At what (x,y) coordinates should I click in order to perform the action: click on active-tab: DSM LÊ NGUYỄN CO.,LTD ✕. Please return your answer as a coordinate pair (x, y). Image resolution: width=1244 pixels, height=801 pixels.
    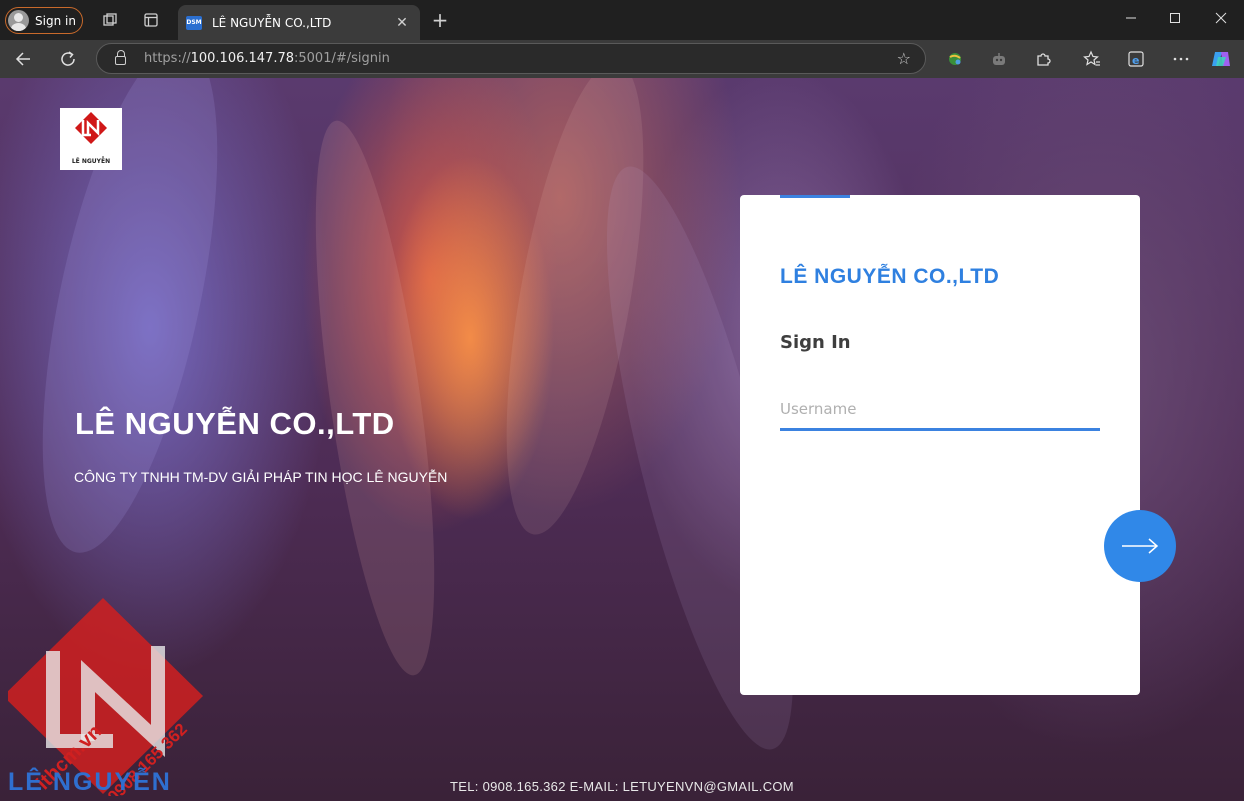
    Looking at the image, I should click on (299, 22).